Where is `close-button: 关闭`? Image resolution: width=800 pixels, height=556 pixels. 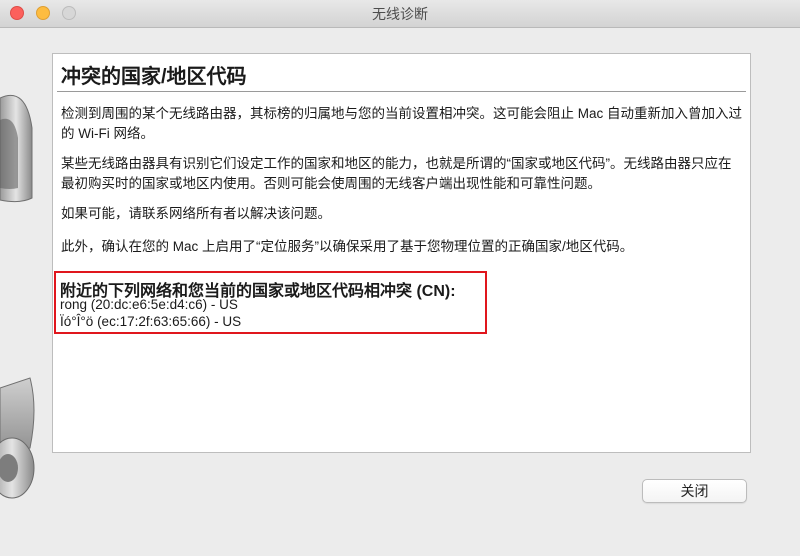 close-button: 关闭 is located at coordinates (694, 491).